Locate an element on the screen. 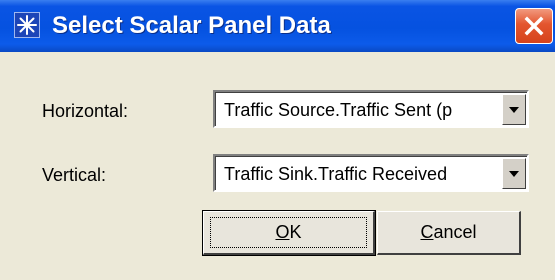 The image size is (555, 280). vertical-dropdown-button is located at coordinates (514, 173).